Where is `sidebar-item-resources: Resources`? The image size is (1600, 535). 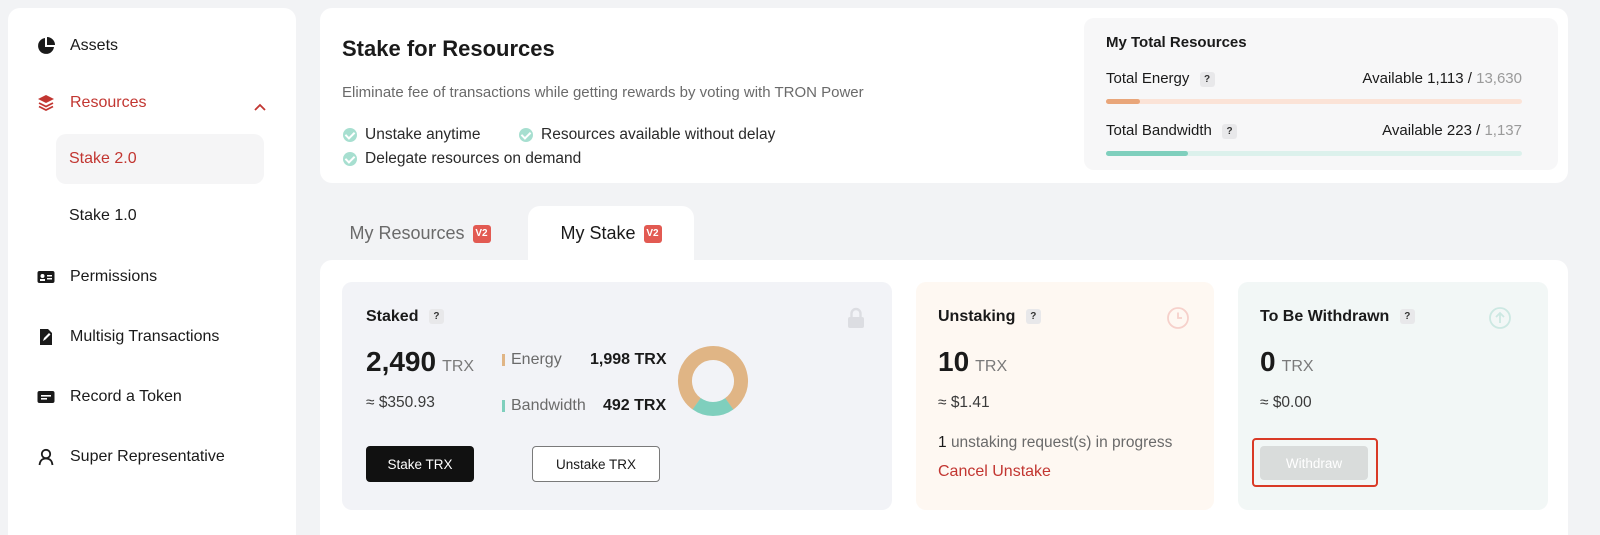
sidebar-item-resources: Resources is located at coordinates (91, 103).